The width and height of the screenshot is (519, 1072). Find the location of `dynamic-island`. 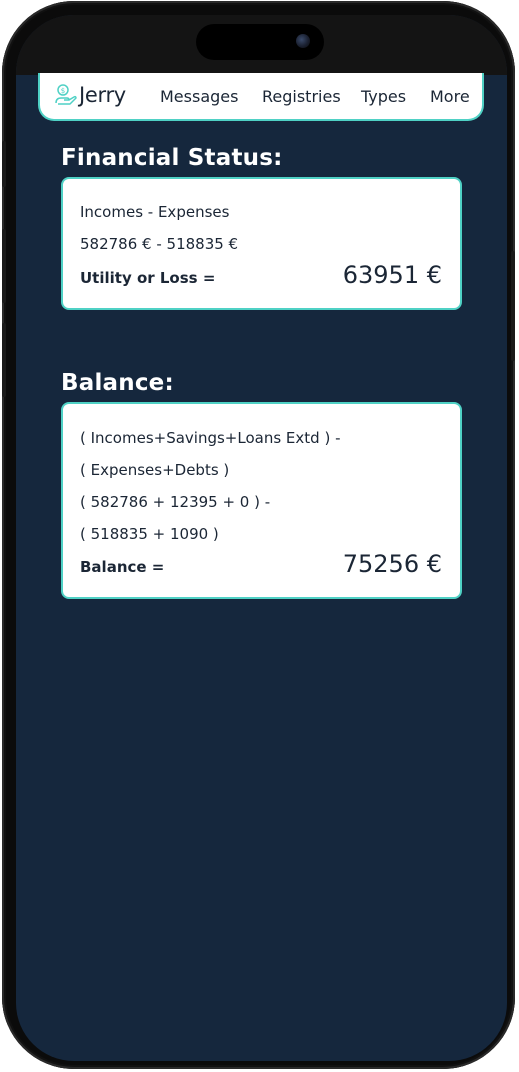

dynamic-island is located at coordinates (260, 42).